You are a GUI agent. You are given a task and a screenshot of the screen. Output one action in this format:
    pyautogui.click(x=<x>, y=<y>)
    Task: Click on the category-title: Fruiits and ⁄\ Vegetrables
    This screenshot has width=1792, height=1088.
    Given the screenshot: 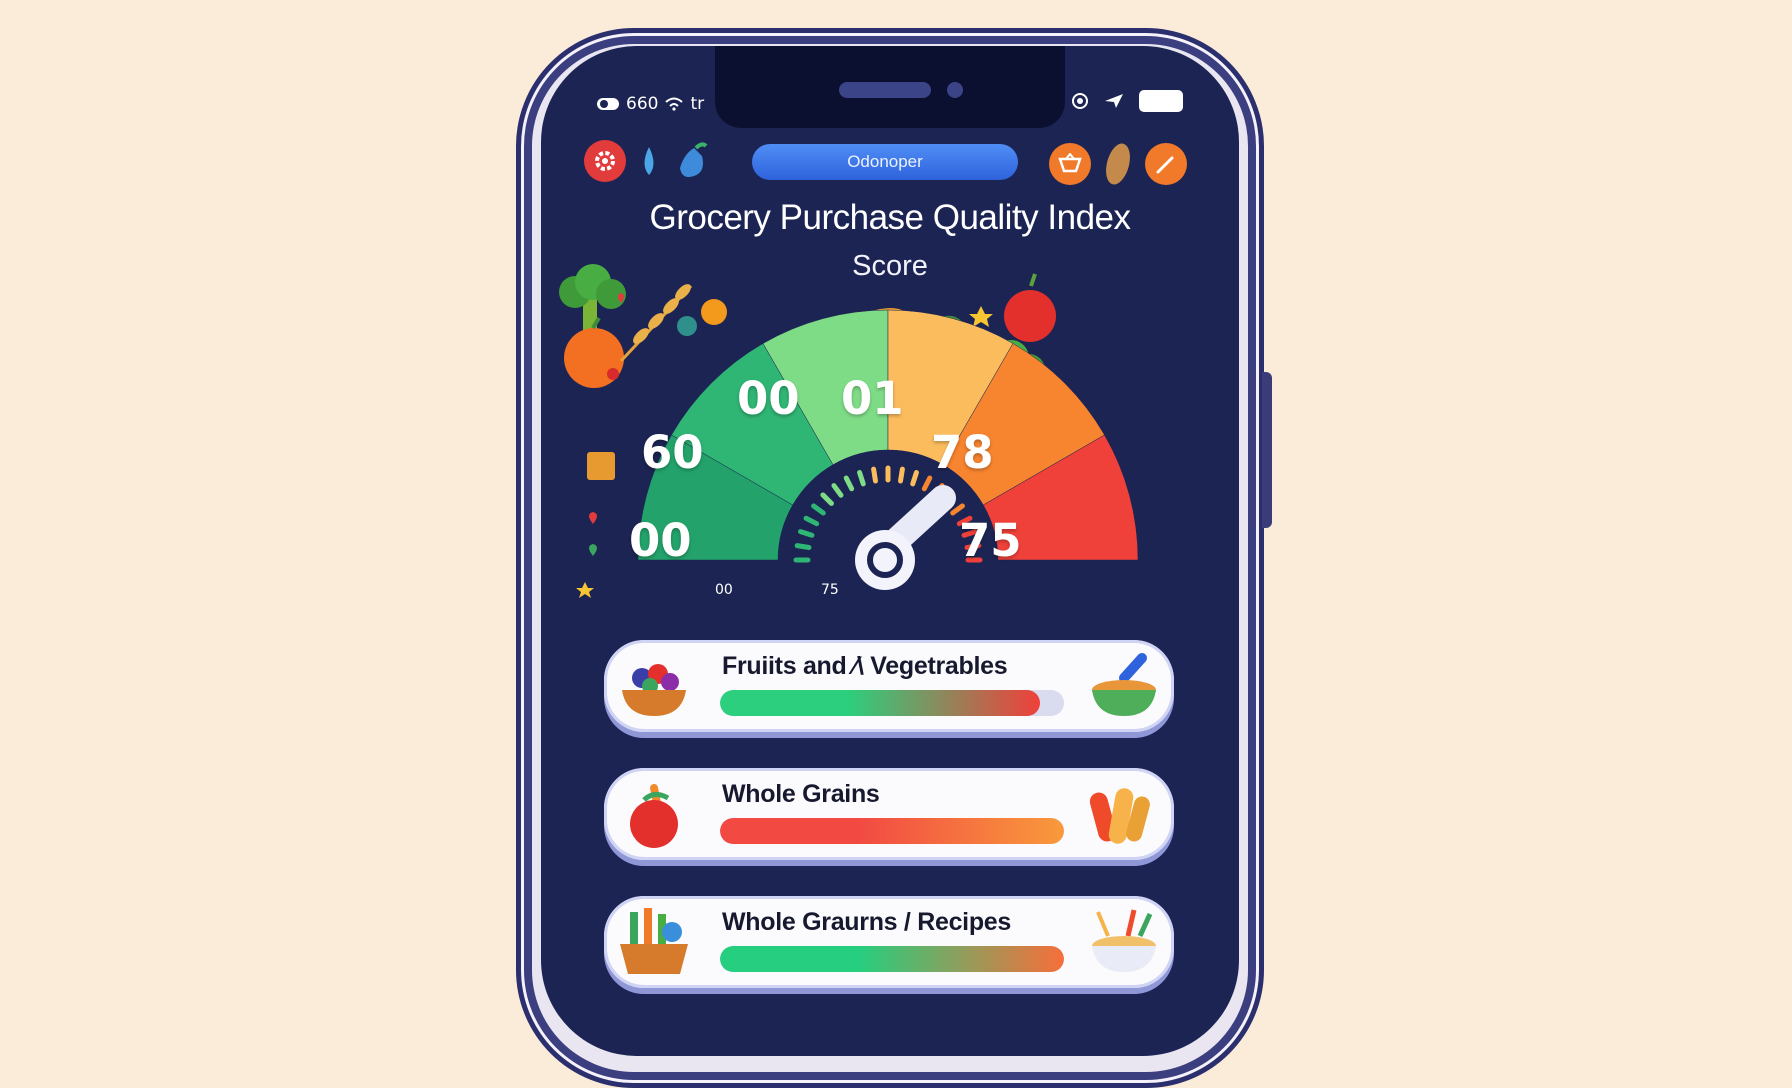 What is the action you would take?
    pyautogui.click(x=865, y=666)
    